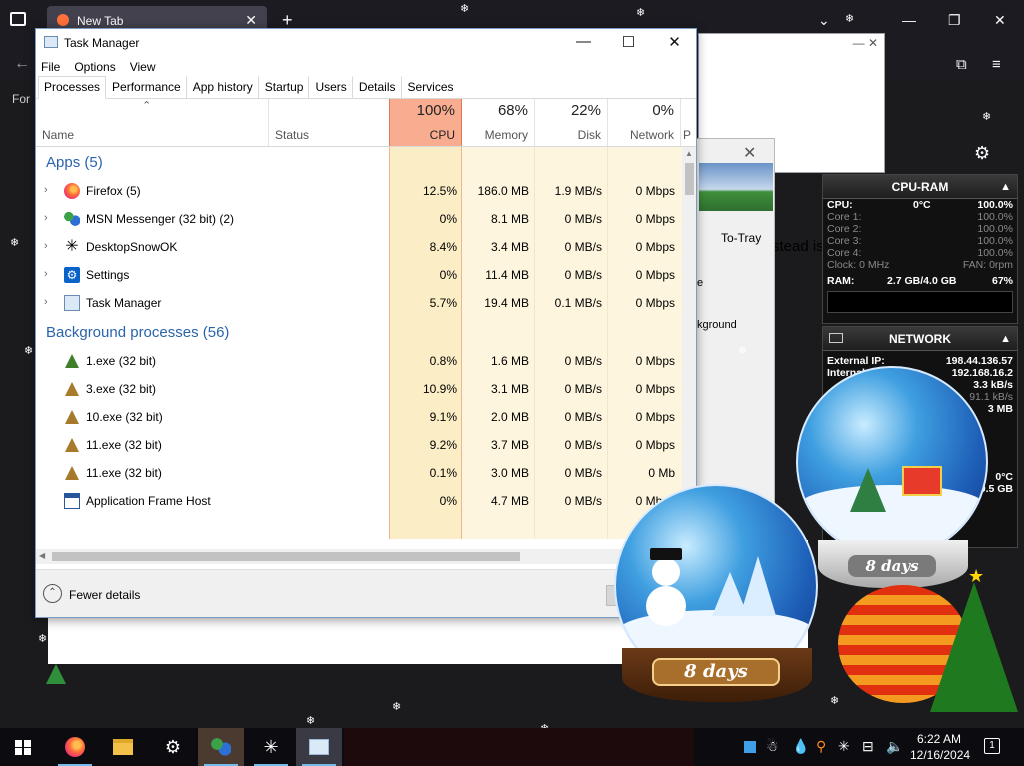 This screenshot has width=1024, height=766. What do you see at coordinates (221, 747) in the screenshot?
I see `msn-taskbar-button` at bounding box center [221, 747].